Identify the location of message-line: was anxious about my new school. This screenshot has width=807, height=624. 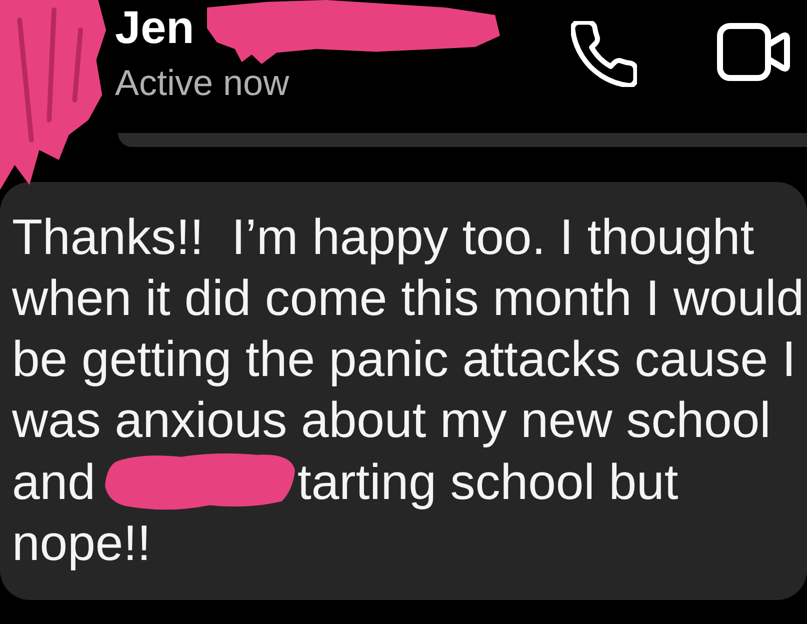
(391, 420).